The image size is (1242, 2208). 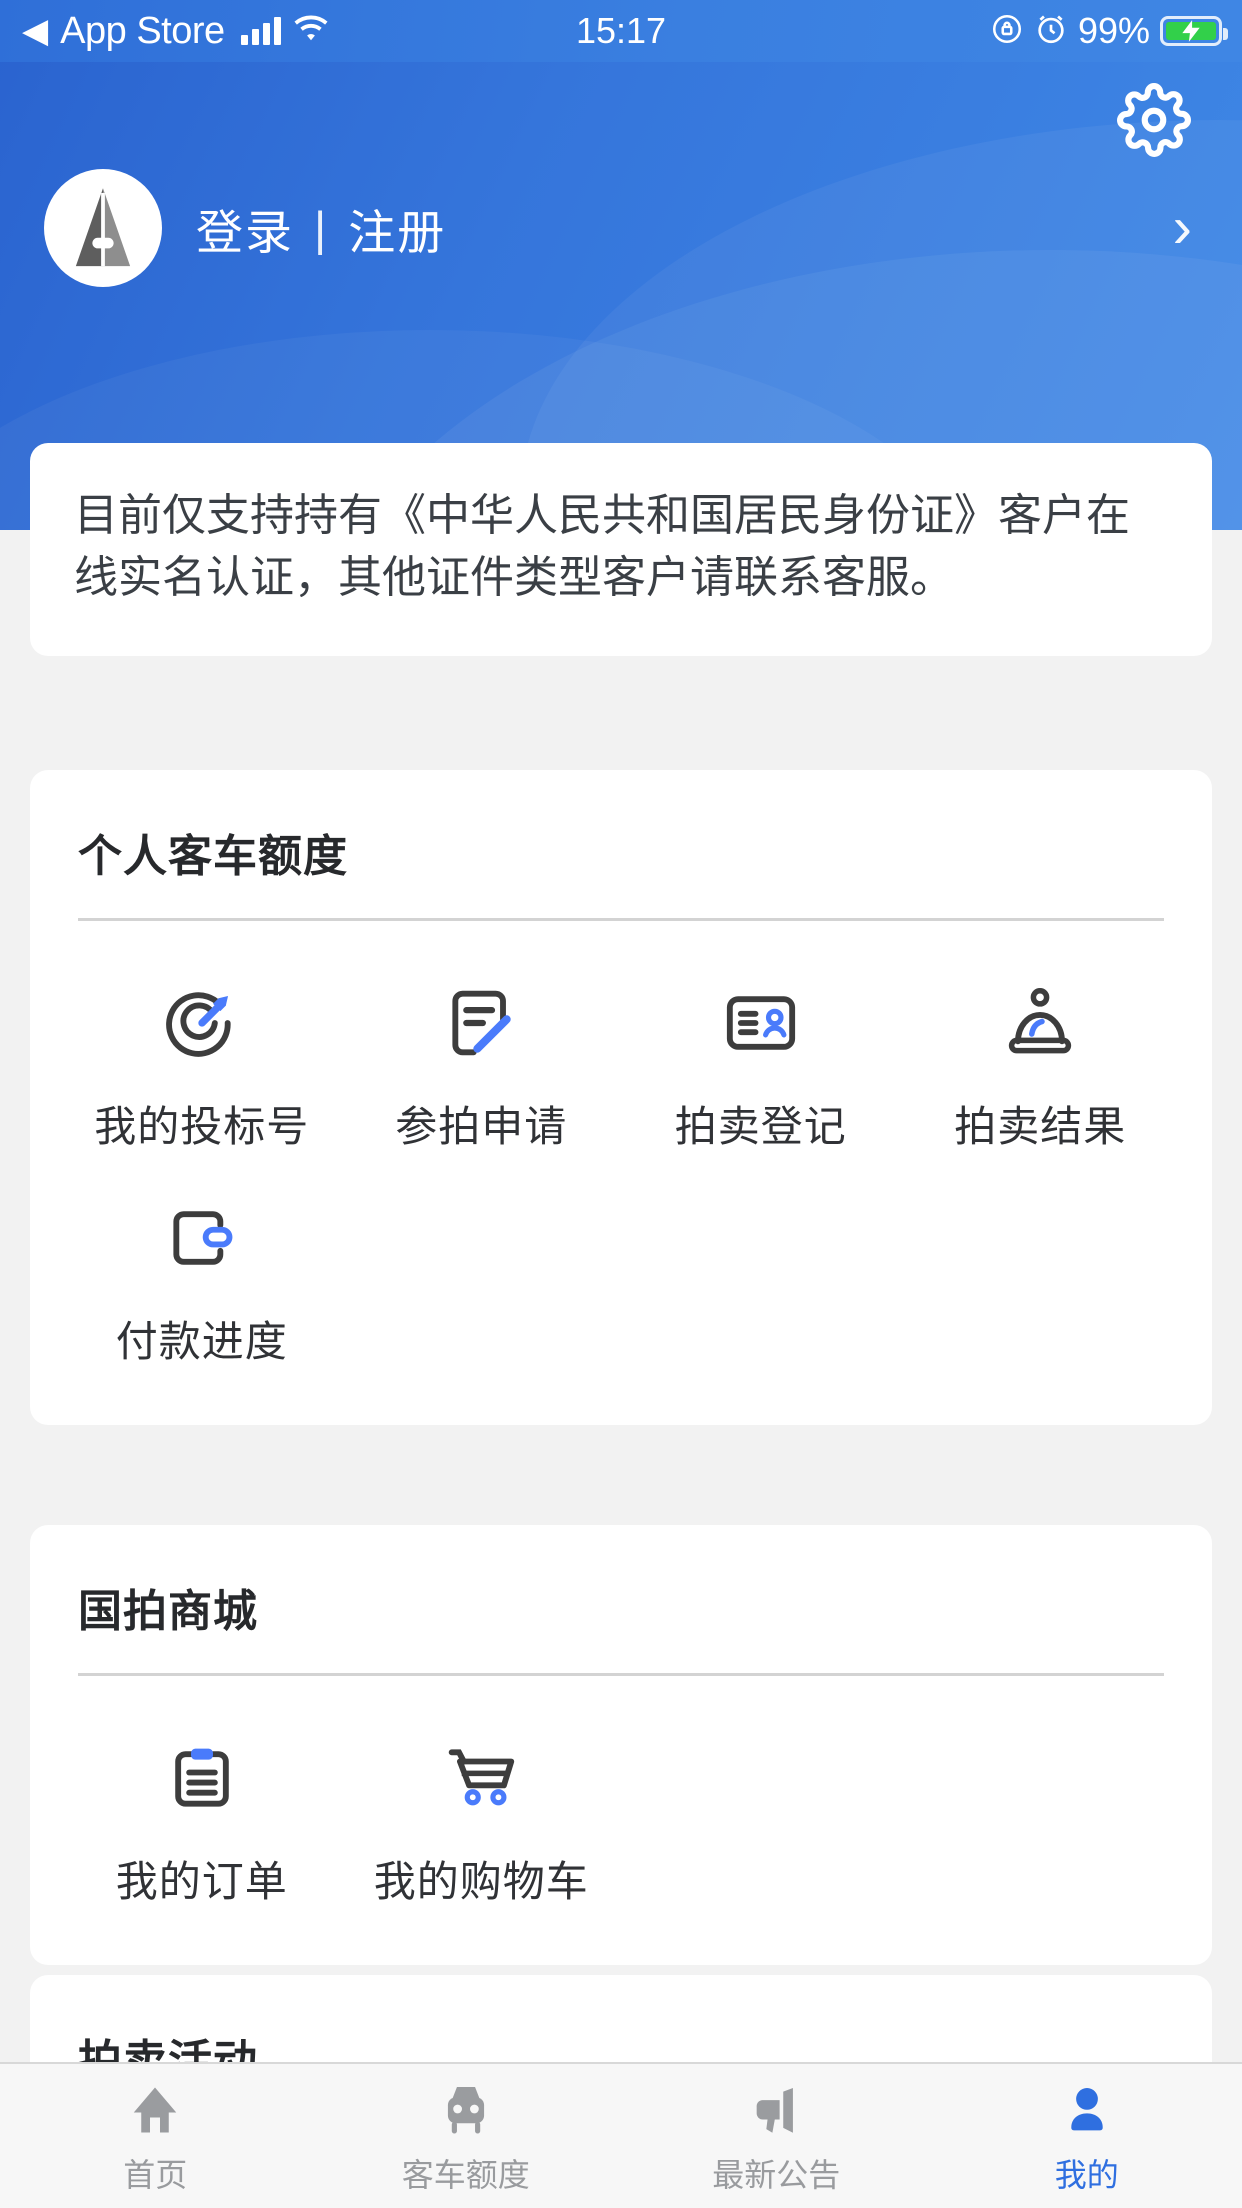 What do you see at coordinates (760, 1126) in the screenshot?
I see `menu-item-label: 拍卖登记` at bounding box center [760, 1126].